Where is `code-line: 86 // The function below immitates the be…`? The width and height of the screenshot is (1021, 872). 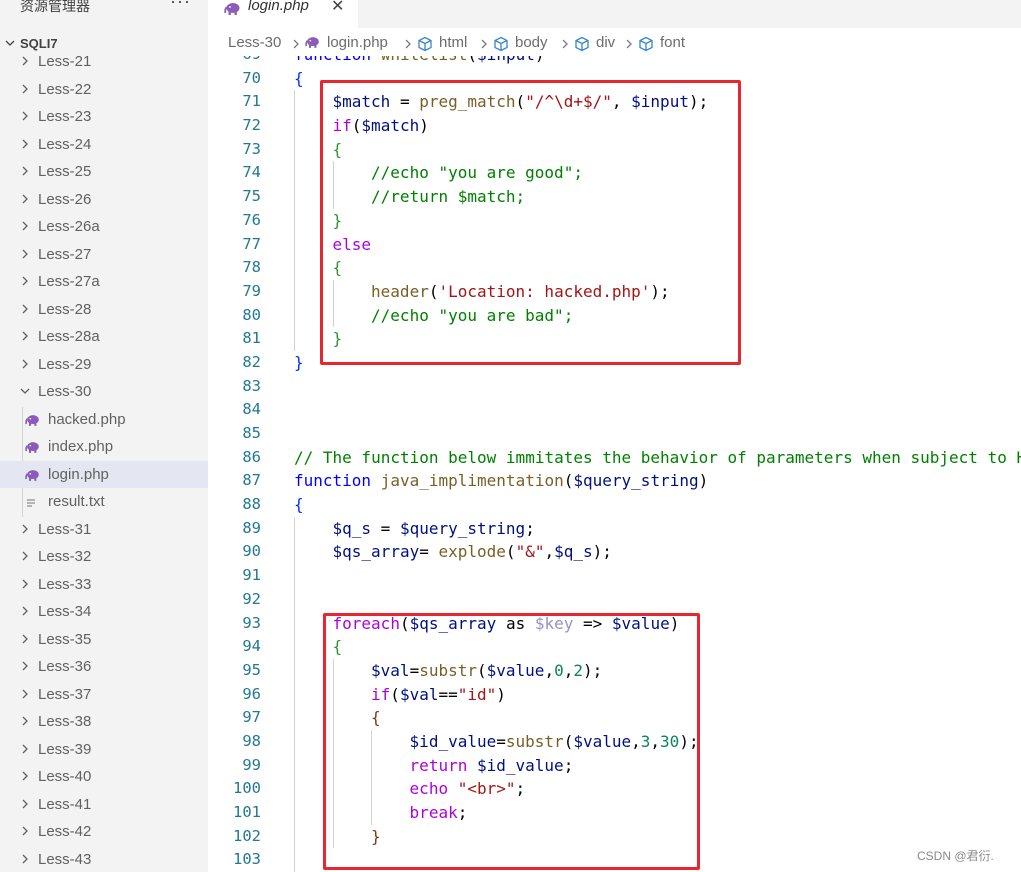
code-line: 86 // The function below immitates the be… is located at coordinates (614, 458).